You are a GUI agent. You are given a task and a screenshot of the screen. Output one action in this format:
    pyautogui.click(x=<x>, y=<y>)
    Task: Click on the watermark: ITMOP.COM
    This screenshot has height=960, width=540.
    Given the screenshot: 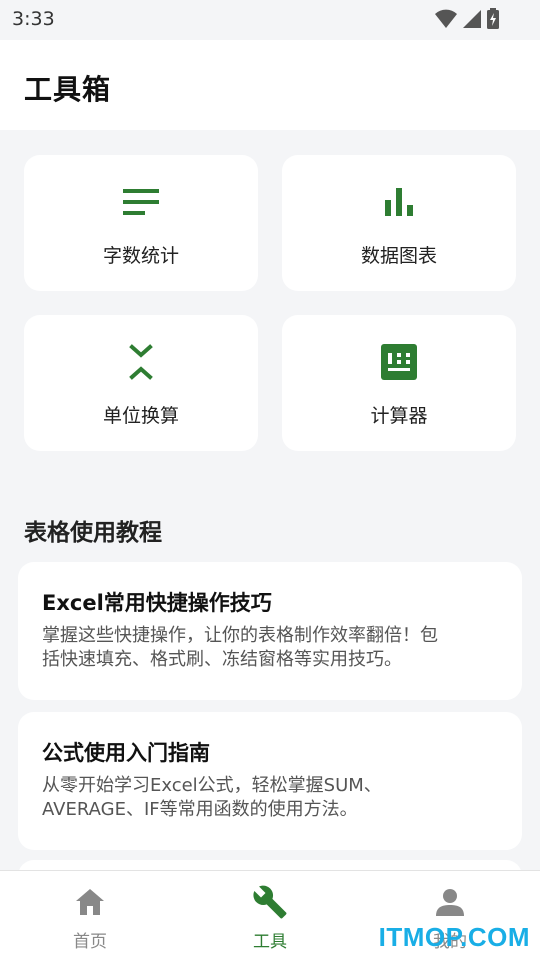 What is the action you would take?
    pyautogui.click(x=454, y=937)
    